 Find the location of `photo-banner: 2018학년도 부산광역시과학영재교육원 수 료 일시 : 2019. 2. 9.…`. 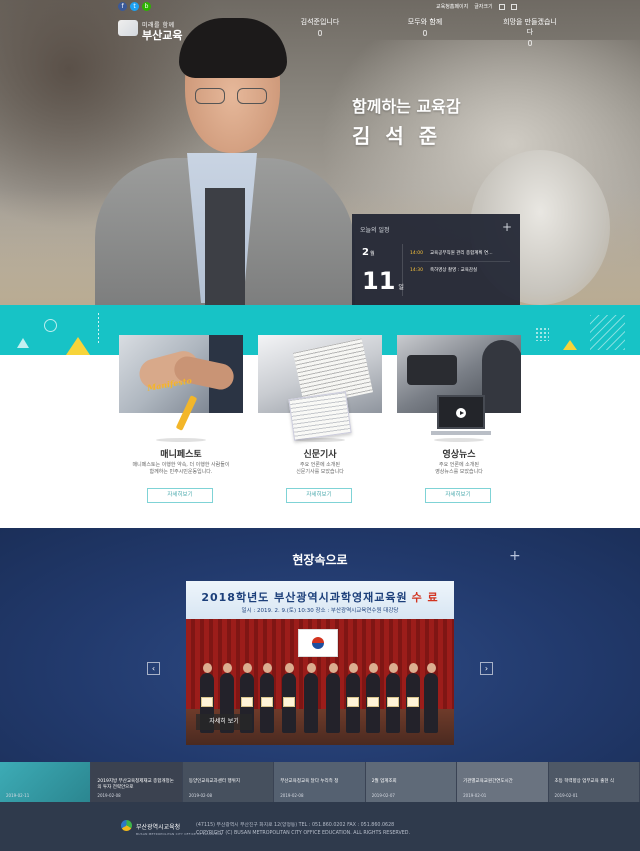

photo-banner: 2018학년도 부산광역시과학영재교육원 수 료 일시 : 2019. 2. 9.… is located at coordinates (320, 600).